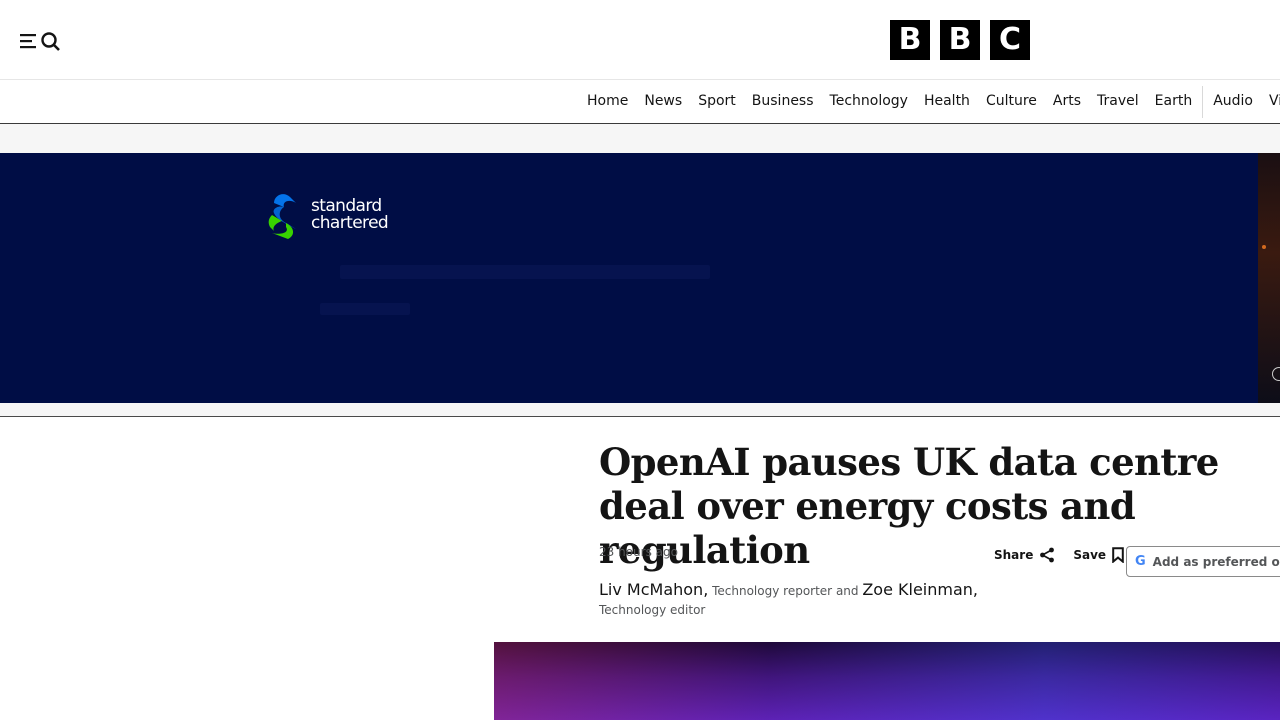 This screenshot has height=720, width=1280. What do you see at coordinates (607, 101) in the screenshot?
I see `nav-item-home: Home` at bounding box center [607, 101].